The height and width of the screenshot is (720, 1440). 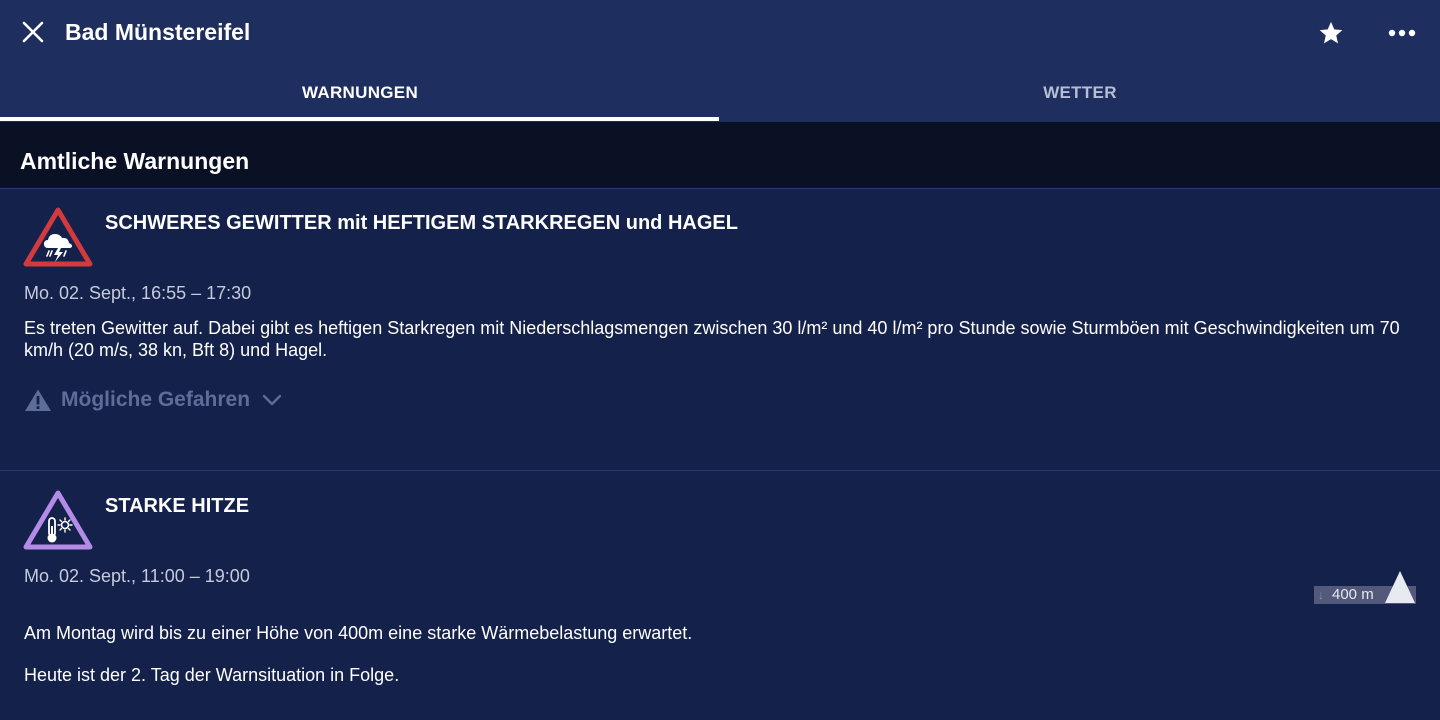 What do you see at coordinates (38, 400) in the screenshot?
I see `alert-triangle-icon` at bounding box center [38, 400].